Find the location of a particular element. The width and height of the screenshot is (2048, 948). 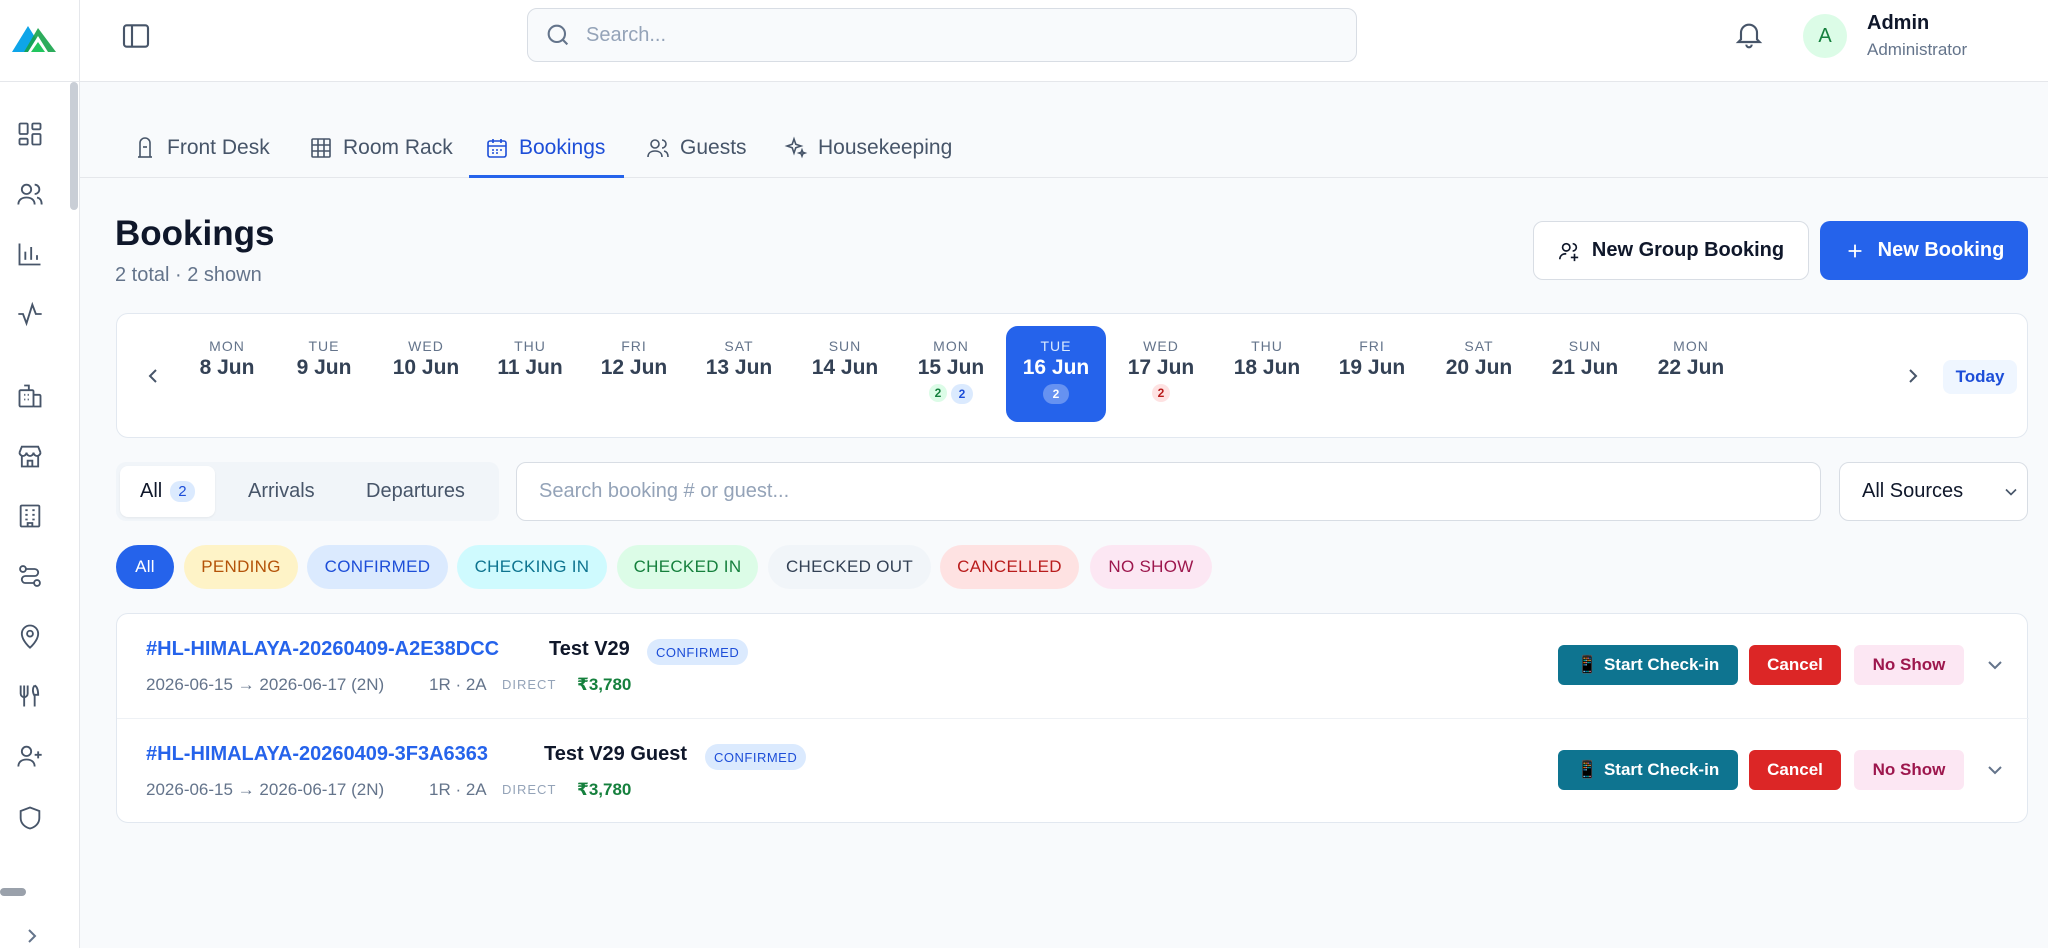

status-chip-no-show: NO SHOW is located at coordinates (1151, 567).